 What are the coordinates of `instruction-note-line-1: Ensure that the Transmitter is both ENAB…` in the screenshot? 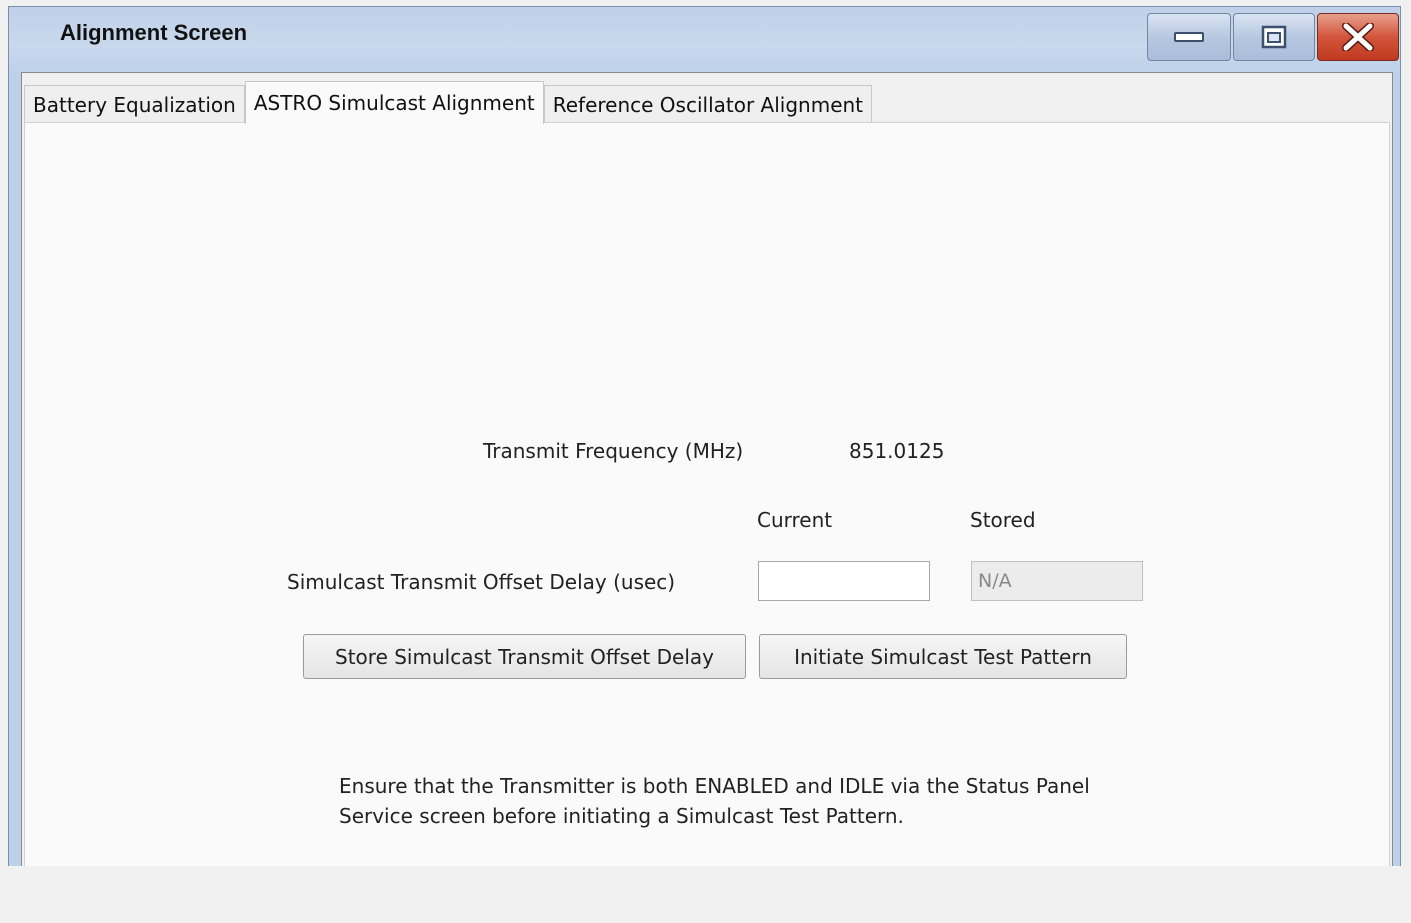 It's located at (714, 786).